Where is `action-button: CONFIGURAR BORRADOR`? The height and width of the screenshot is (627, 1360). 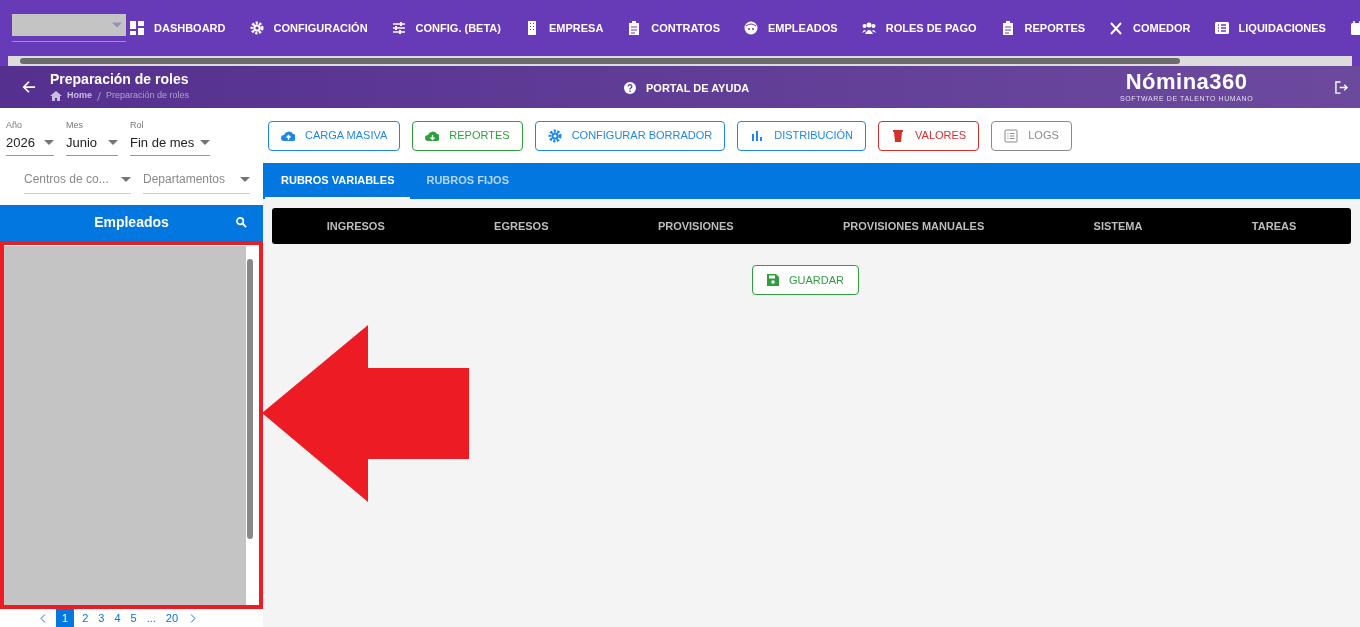
action-button: CONFIGURAR BORRADOR is located at coordinates (630, 135).